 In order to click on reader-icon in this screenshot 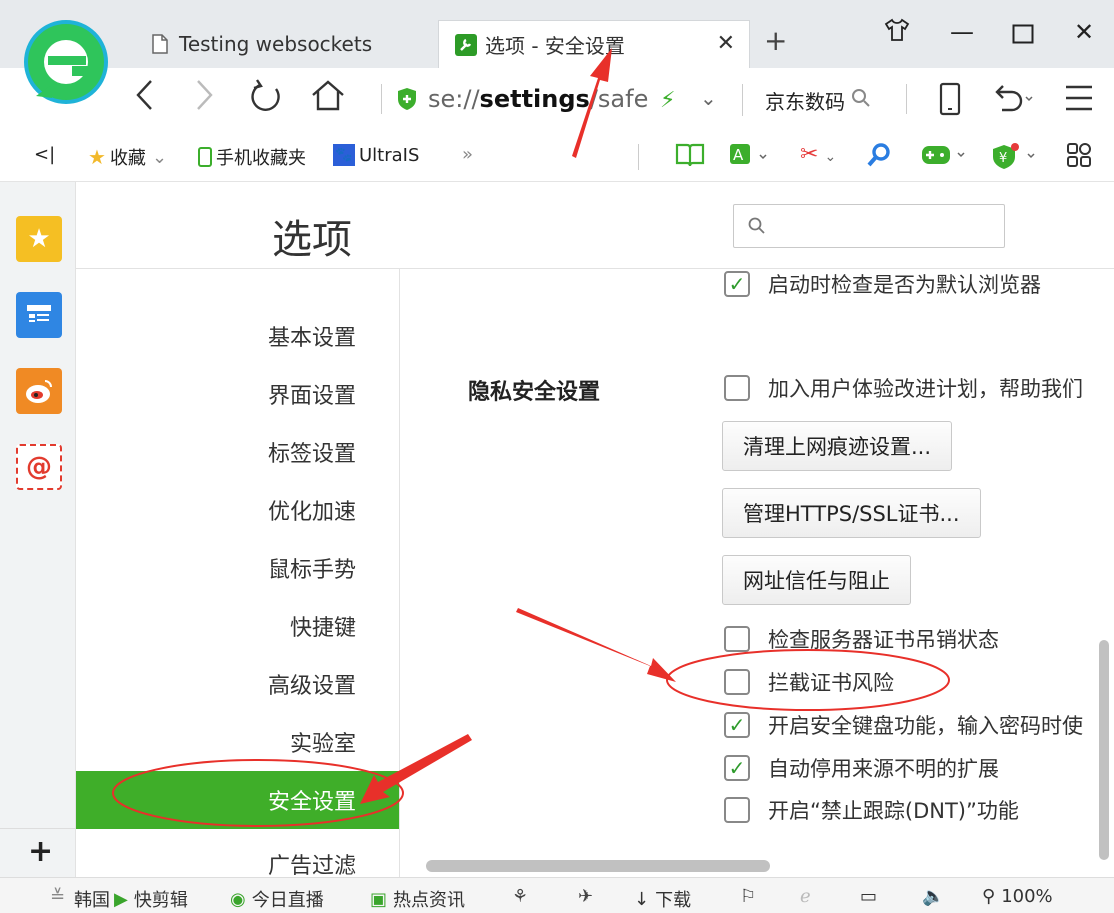, I will do `click(690, 158)`.